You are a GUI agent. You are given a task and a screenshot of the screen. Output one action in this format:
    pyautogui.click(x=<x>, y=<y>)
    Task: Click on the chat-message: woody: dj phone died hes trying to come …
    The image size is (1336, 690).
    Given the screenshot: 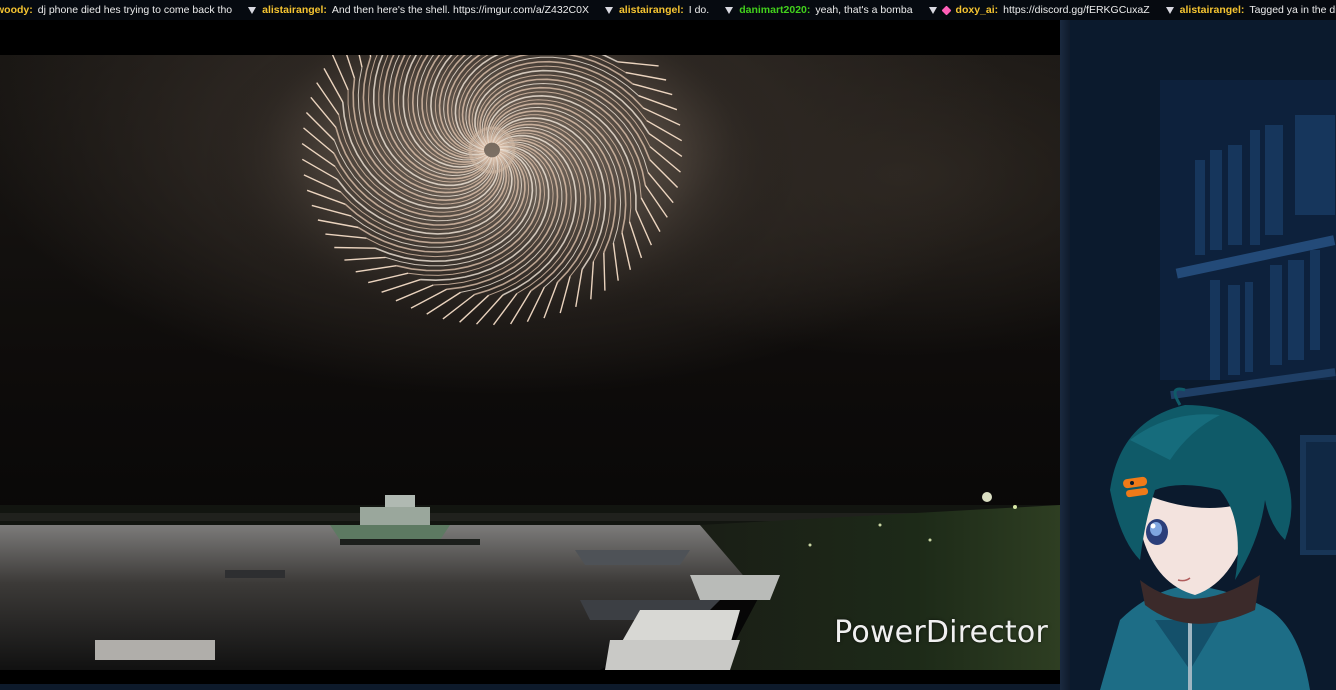 What is the action you would take?
    pyautogui.click(x=116, y=10)
    